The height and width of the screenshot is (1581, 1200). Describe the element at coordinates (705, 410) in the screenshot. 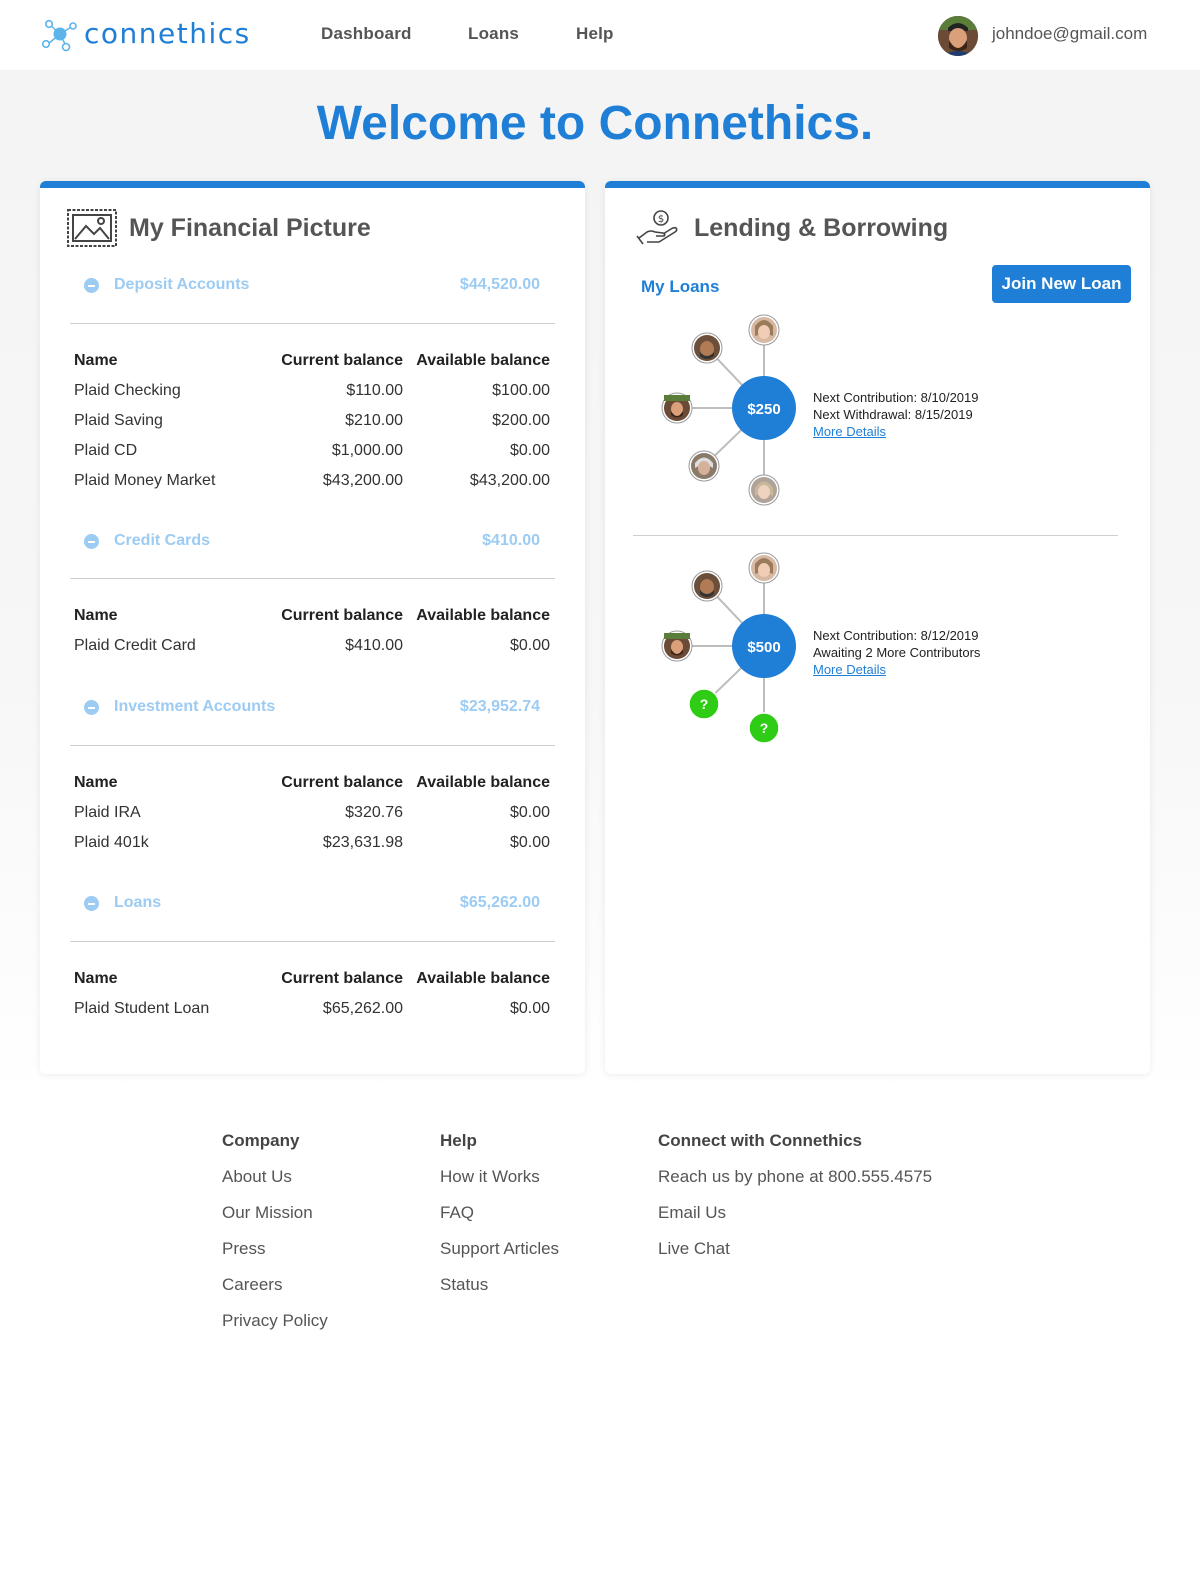

I see `loan-network-graph: $250` at that location.